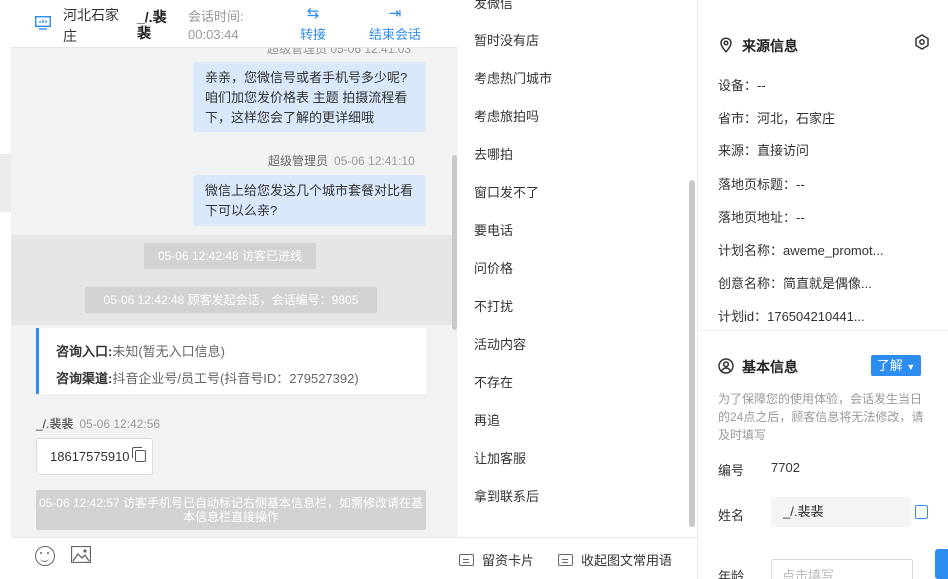  What do you see at coordinates (842, 569) in the screenshot?
I see `age-input` at bounding box center [842, 569].